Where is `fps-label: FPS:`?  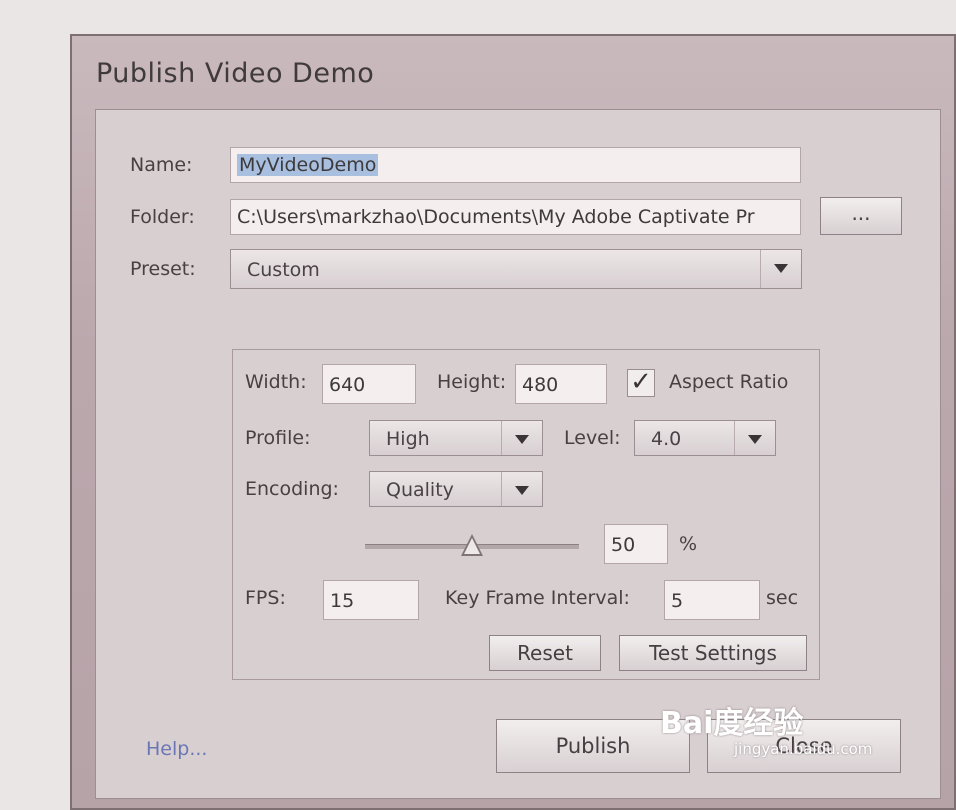 fps-label: FPS: is located at coordinates (265, 598).